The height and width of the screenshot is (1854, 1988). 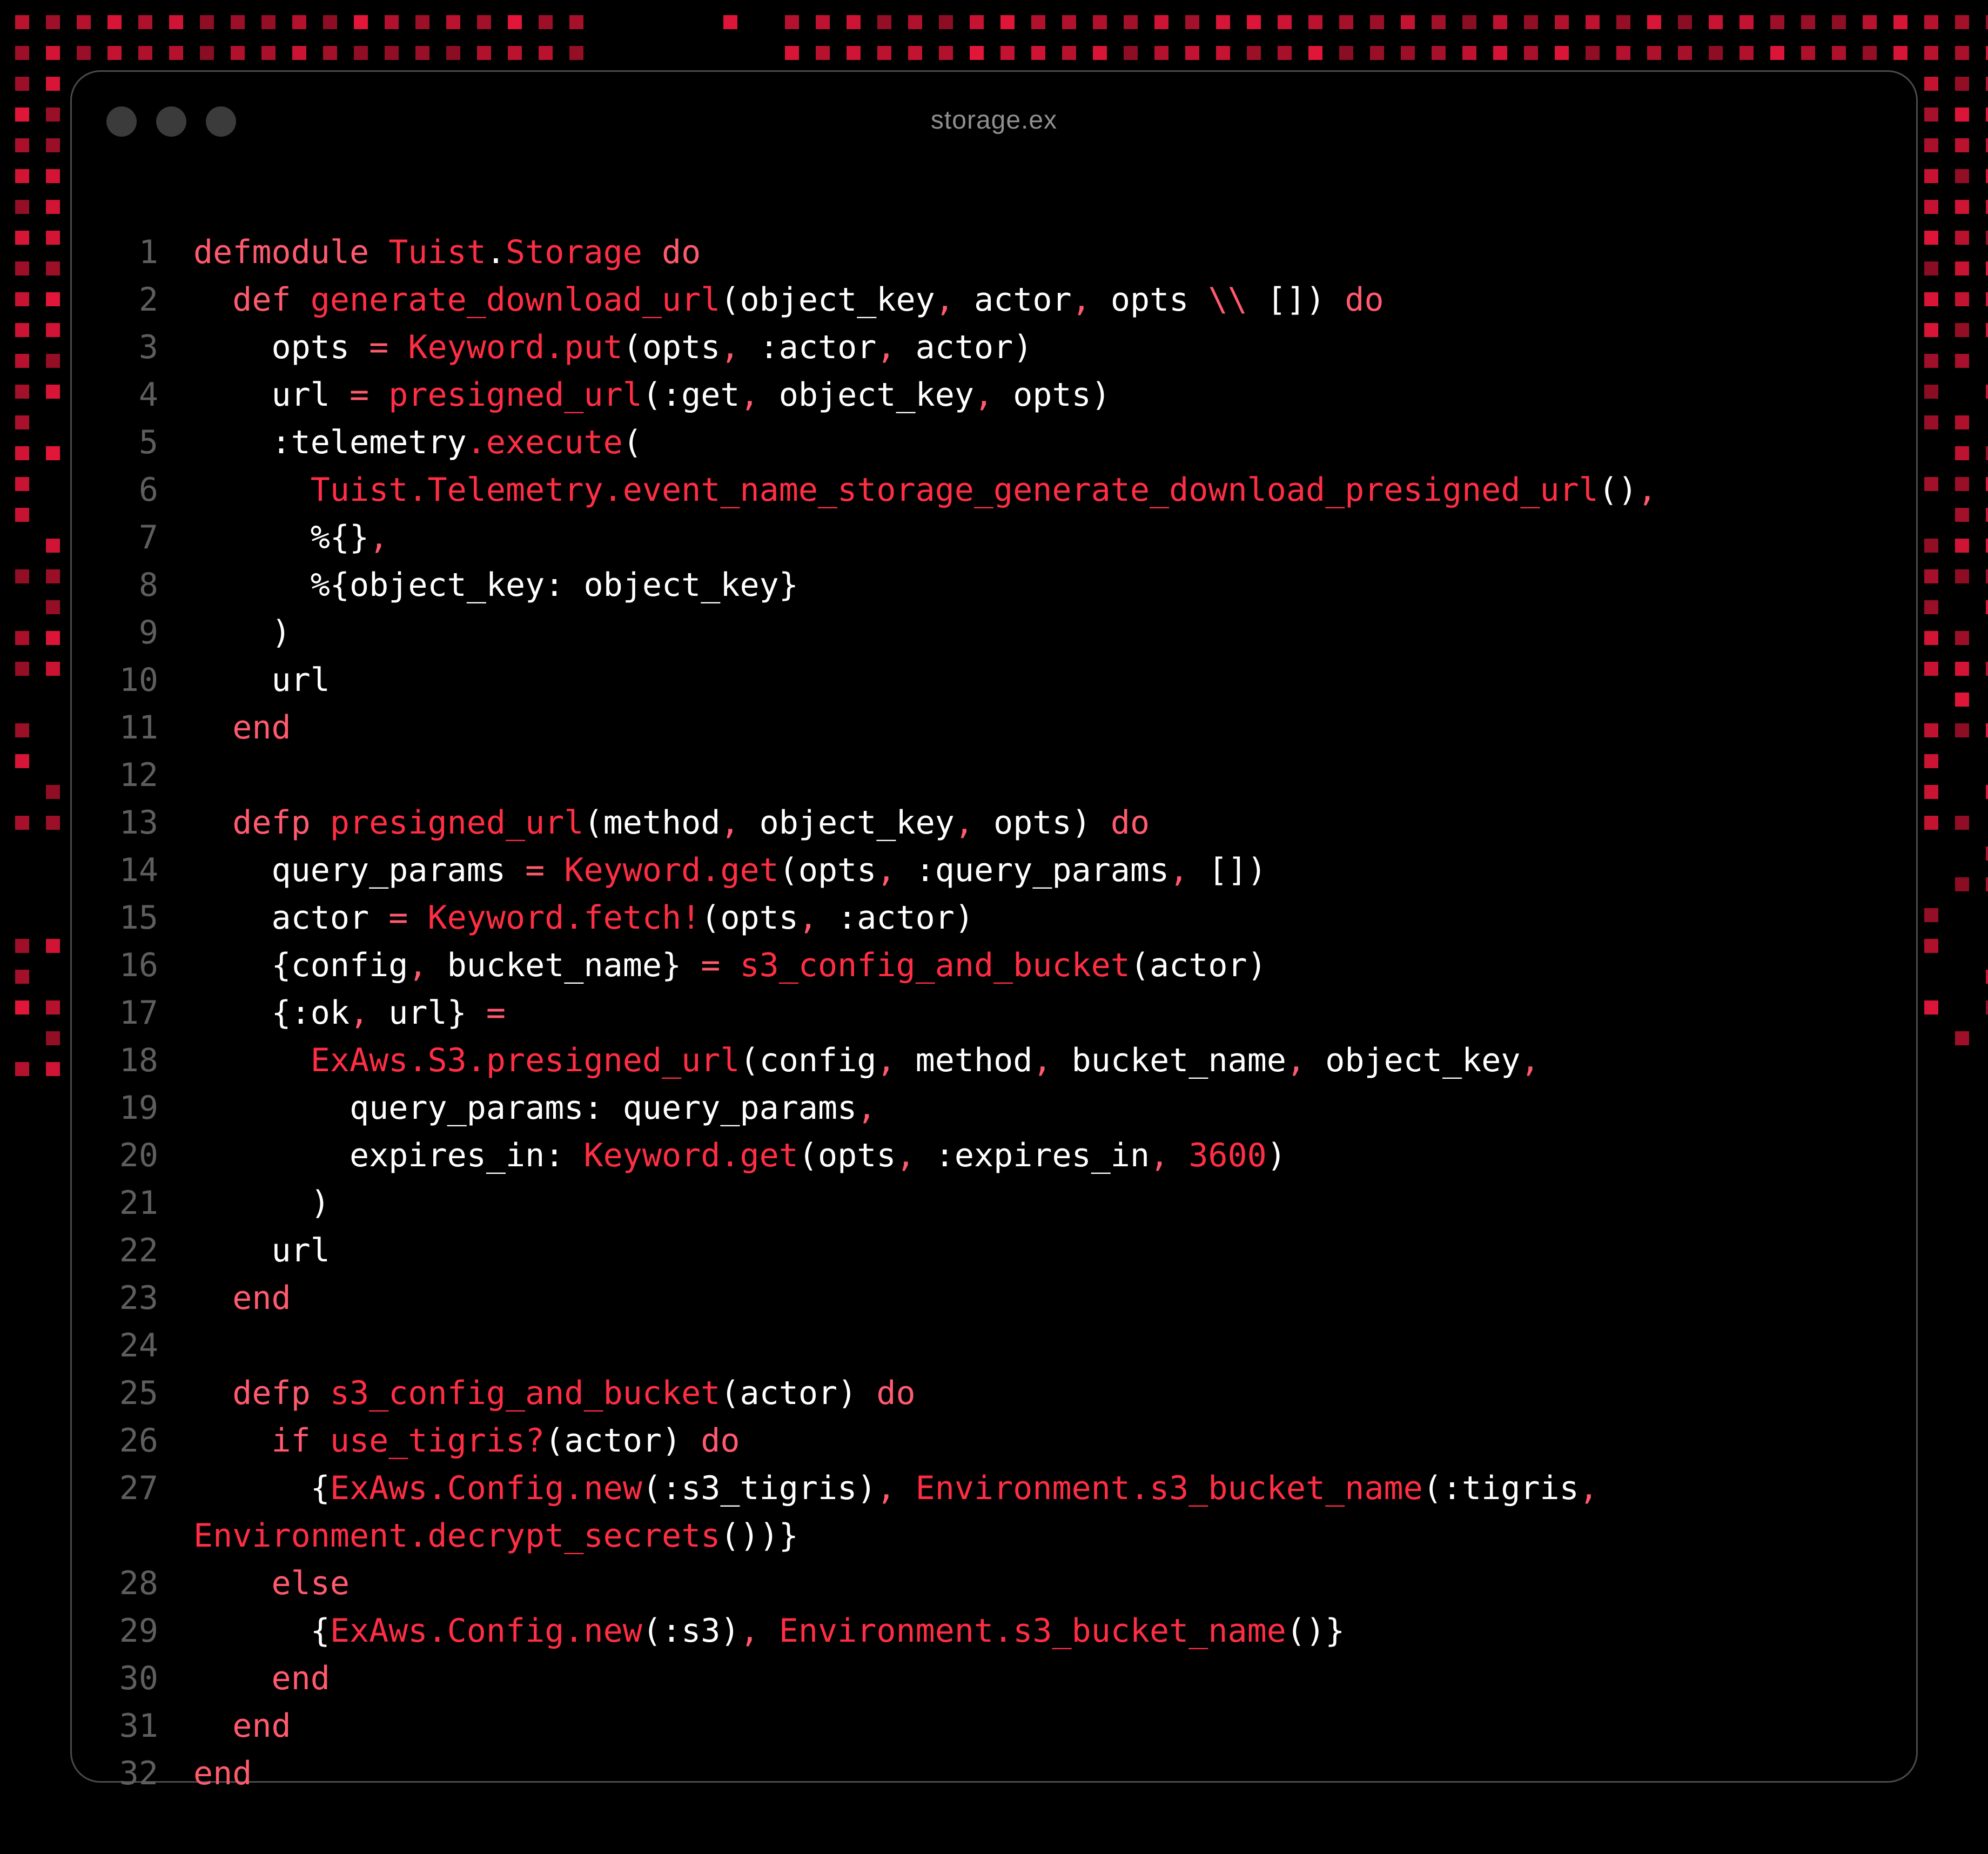 What do you see at coordinates (1198, 965) in the screenshot?
I see `code-token: (actor)` at bounding box center [1198, 965].